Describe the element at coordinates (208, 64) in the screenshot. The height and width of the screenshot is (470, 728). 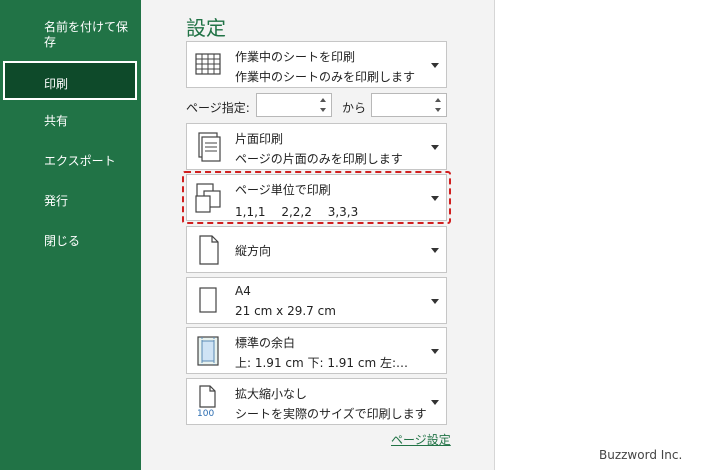
I see `sheet-grid-icon` at that location.